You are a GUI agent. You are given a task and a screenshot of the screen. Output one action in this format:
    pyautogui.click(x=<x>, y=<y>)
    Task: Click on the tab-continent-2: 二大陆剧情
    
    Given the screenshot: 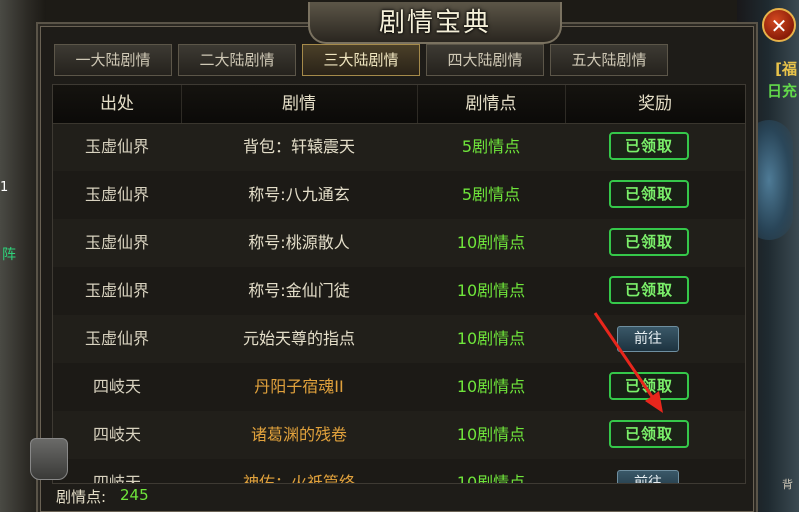 What is the action you would take?
    pyautogui.click(x=237, y=60)
    